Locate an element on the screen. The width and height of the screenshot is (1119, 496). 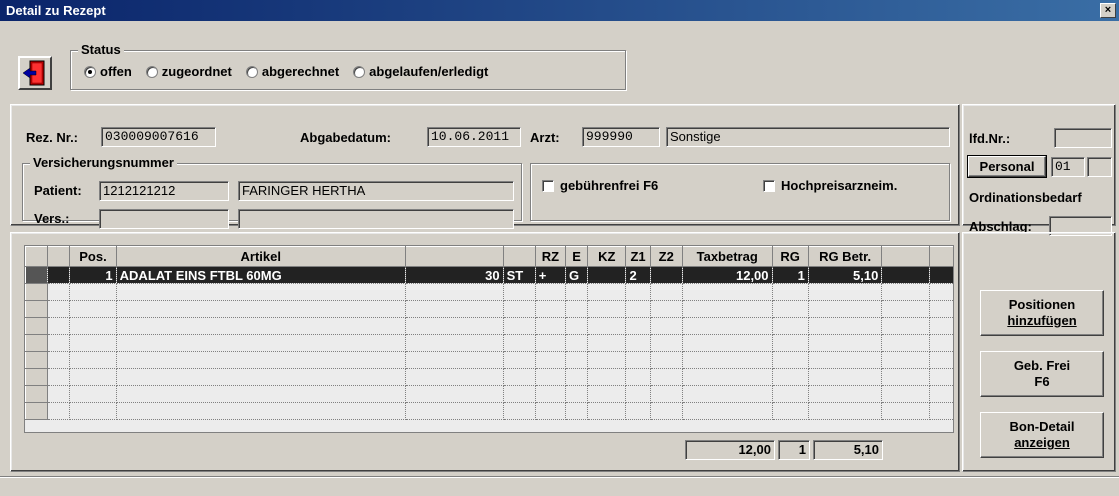
window-title-bar: Detail zu Rezept is located at coordinates (559, 10).